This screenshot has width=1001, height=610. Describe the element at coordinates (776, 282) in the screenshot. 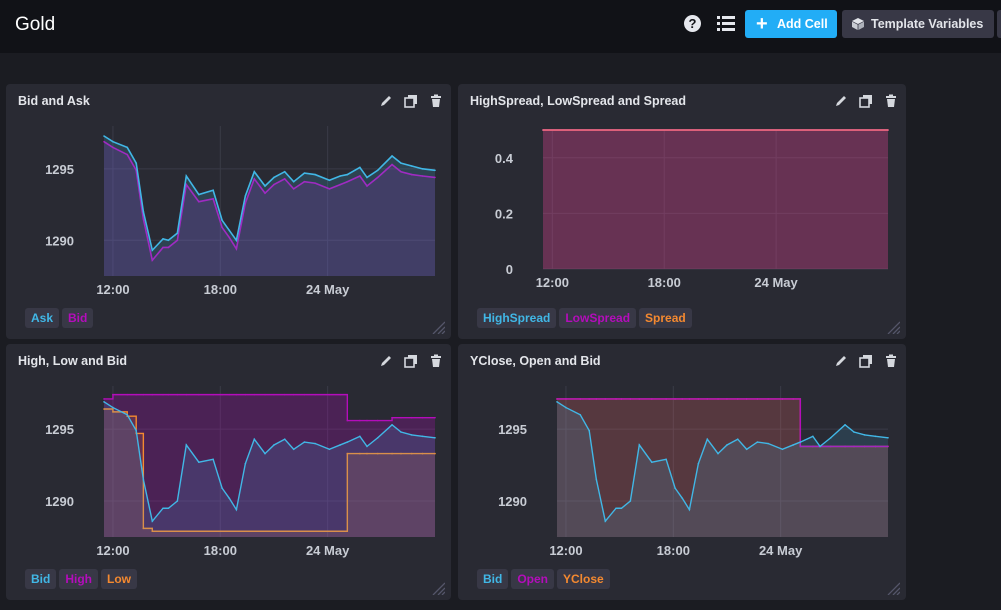

I see `x-tick-label: 24 May` at that location.